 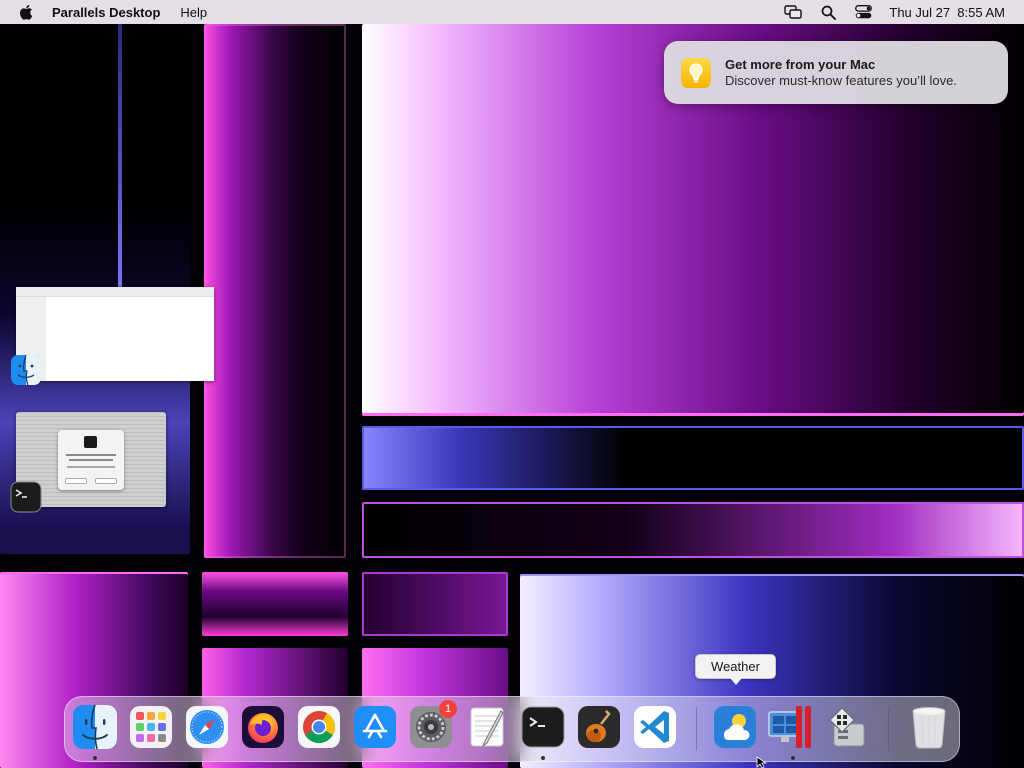 I want to click on search-icon, so click(x=828, y=12).